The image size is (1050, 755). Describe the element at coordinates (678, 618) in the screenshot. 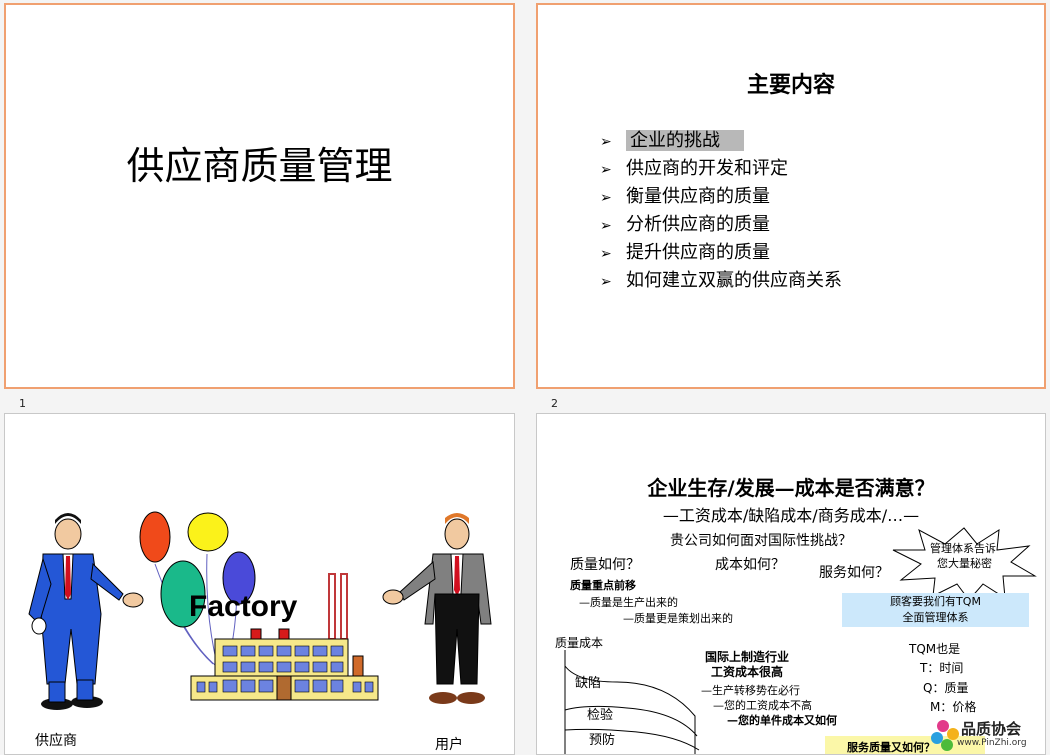

I see `focus-line-2: —质量更是策划出来的` at that location.